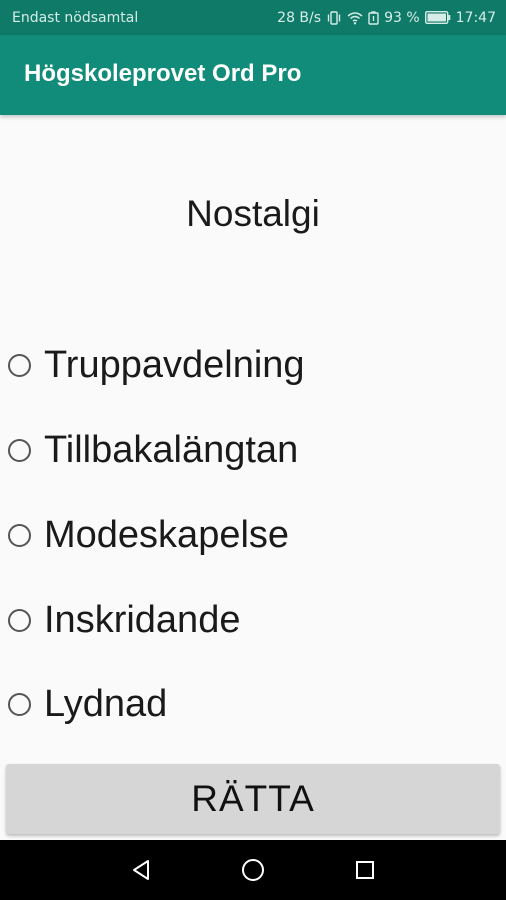 The width and height of the screenshot is (506, 900). I want to click on answer-option-2: Tillbakalängtan, so click(153, 450).